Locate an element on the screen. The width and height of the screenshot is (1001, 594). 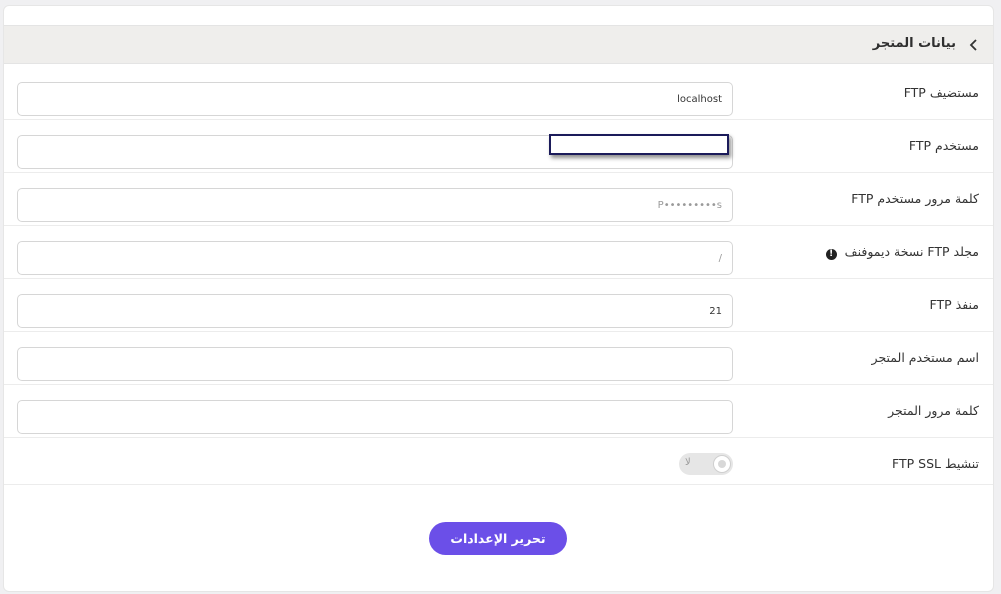
ftp-folder-label: مجلد FTP نسخة ديموفنف ! is located at coordinates (902, 252).